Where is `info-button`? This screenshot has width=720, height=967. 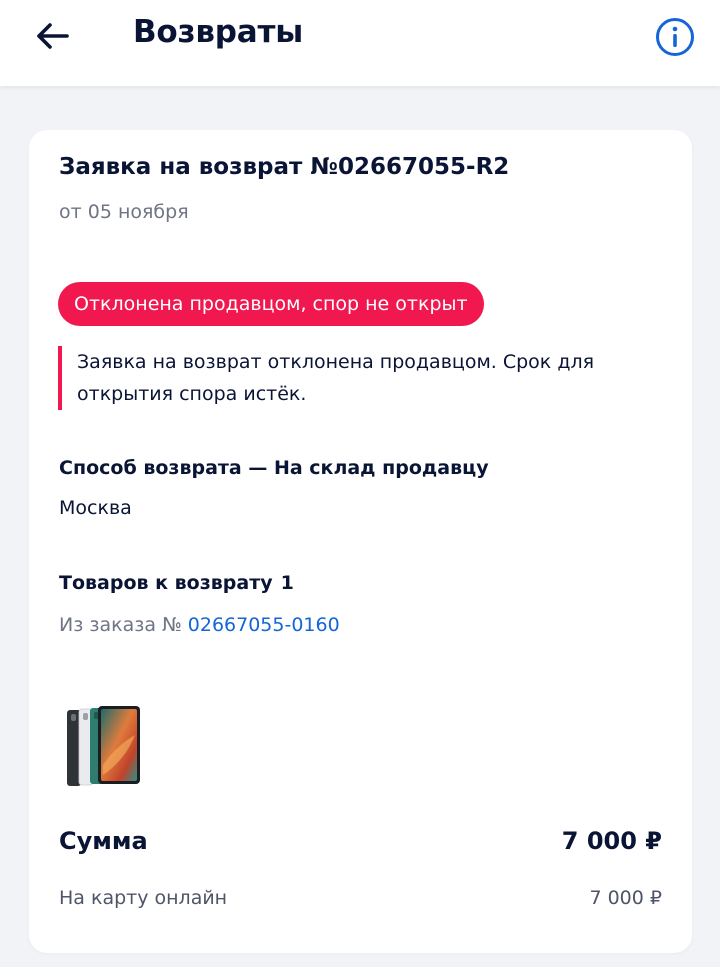
info-button is located at coordinates (675, 37).